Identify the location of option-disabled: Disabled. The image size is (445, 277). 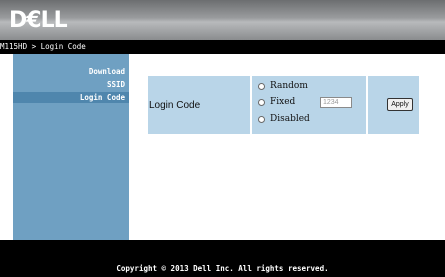
(284, 119).